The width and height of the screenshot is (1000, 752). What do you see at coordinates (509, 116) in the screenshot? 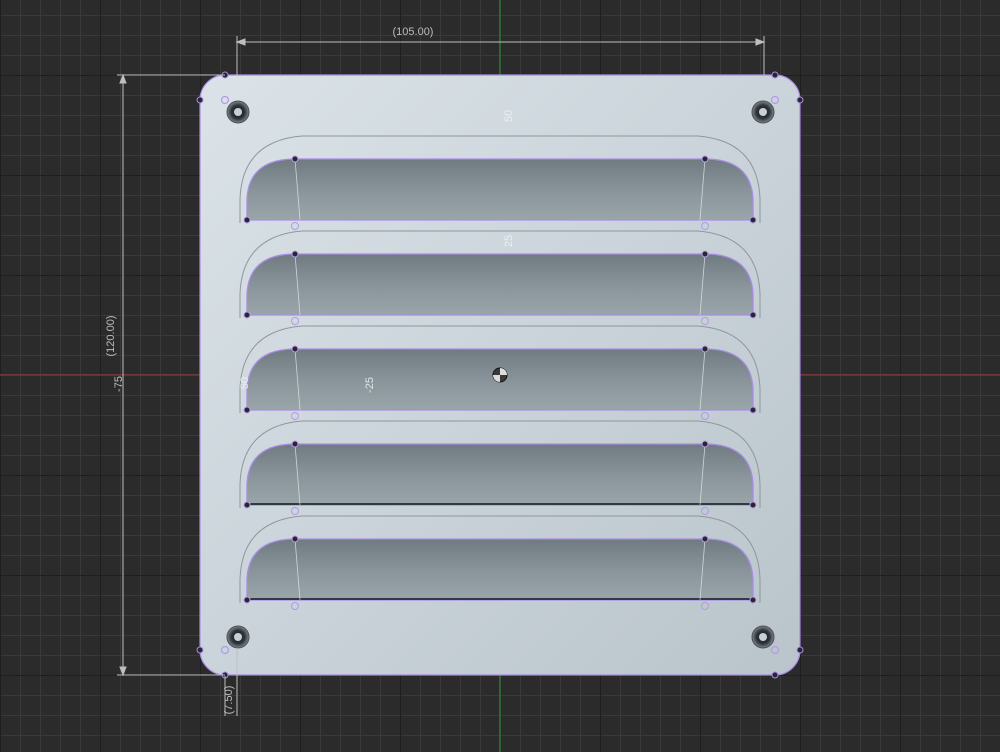
I see `sketch-label-top: 50` at bounding box center [509, 116].